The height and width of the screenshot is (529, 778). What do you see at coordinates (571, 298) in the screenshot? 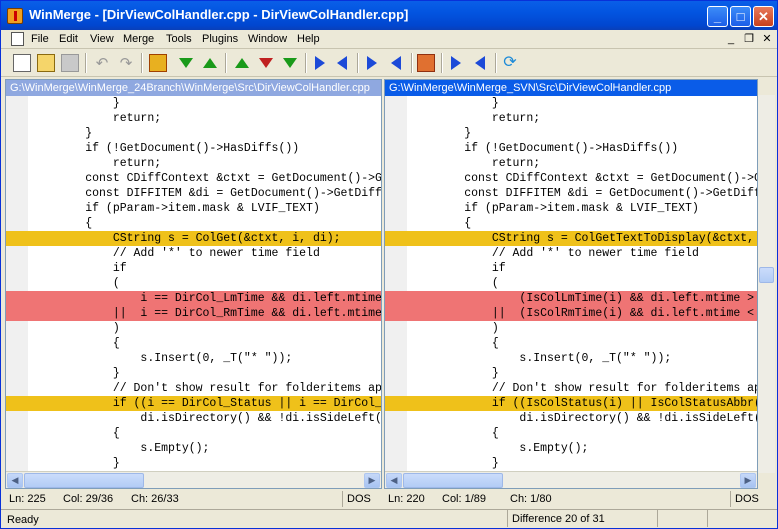
I see `code-line: (IsColLmTime(i) && di.left.mtime > di.r` at bounding box center [571, 298].